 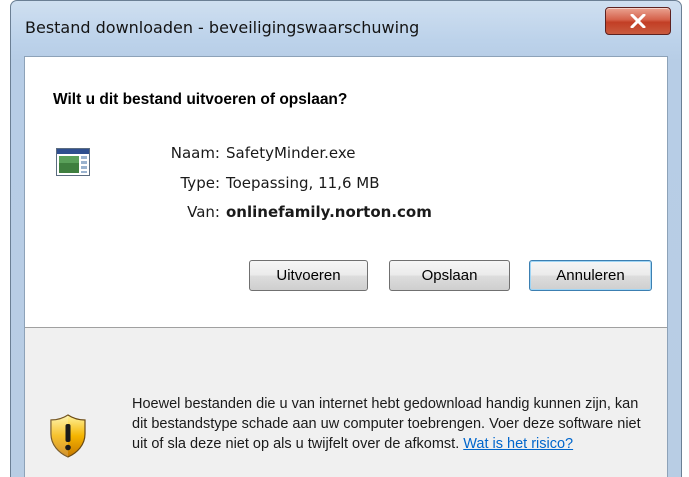 What do you see at coordinates (518, 444) in the screenshot?
I see `risk-info-link: Wat is het risico?` at bounding box center [518, 444].